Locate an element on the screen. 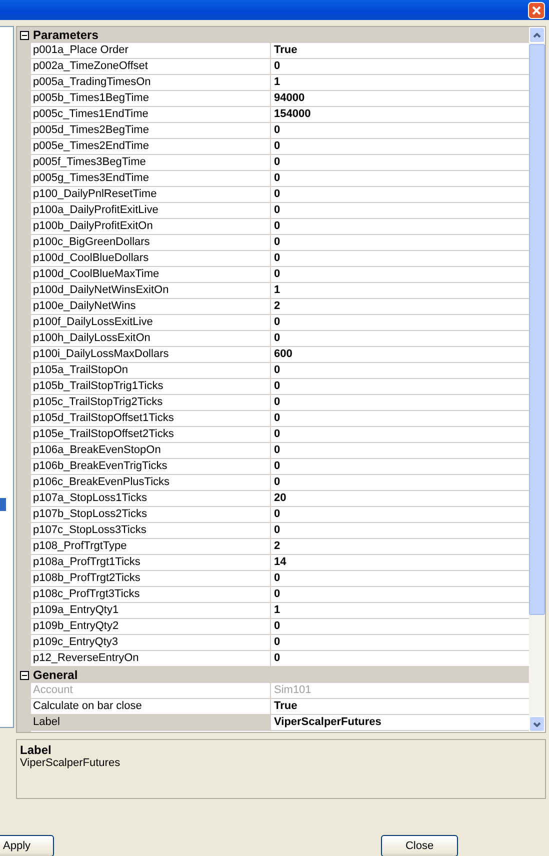 The image size is (549, 856). property-name: p005f_Times3BegTime is located at coordinates (151, 163).